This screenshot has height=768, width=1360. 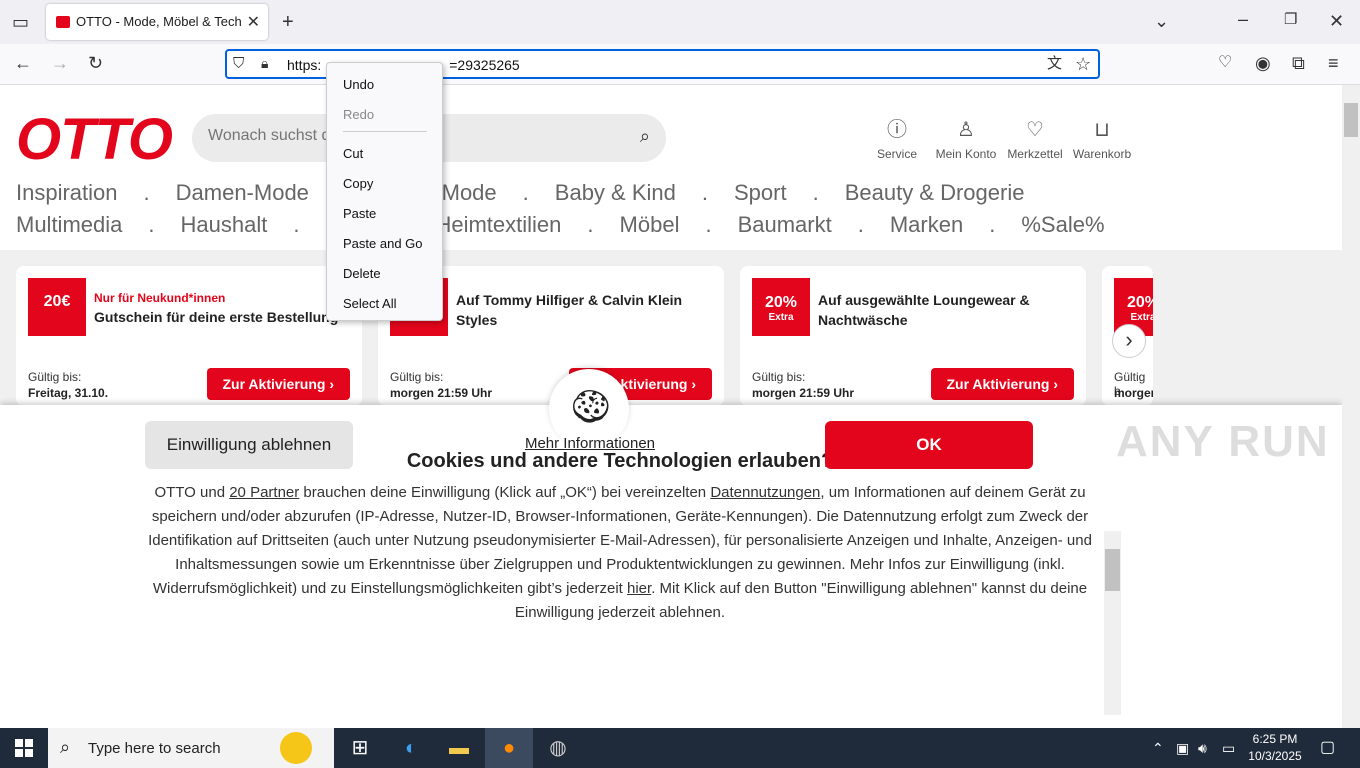 What do you see at coordinates (1062, 225) in the screenshot?
I see `nav-sale: %Sale%` at bounding box center [1062, 225].